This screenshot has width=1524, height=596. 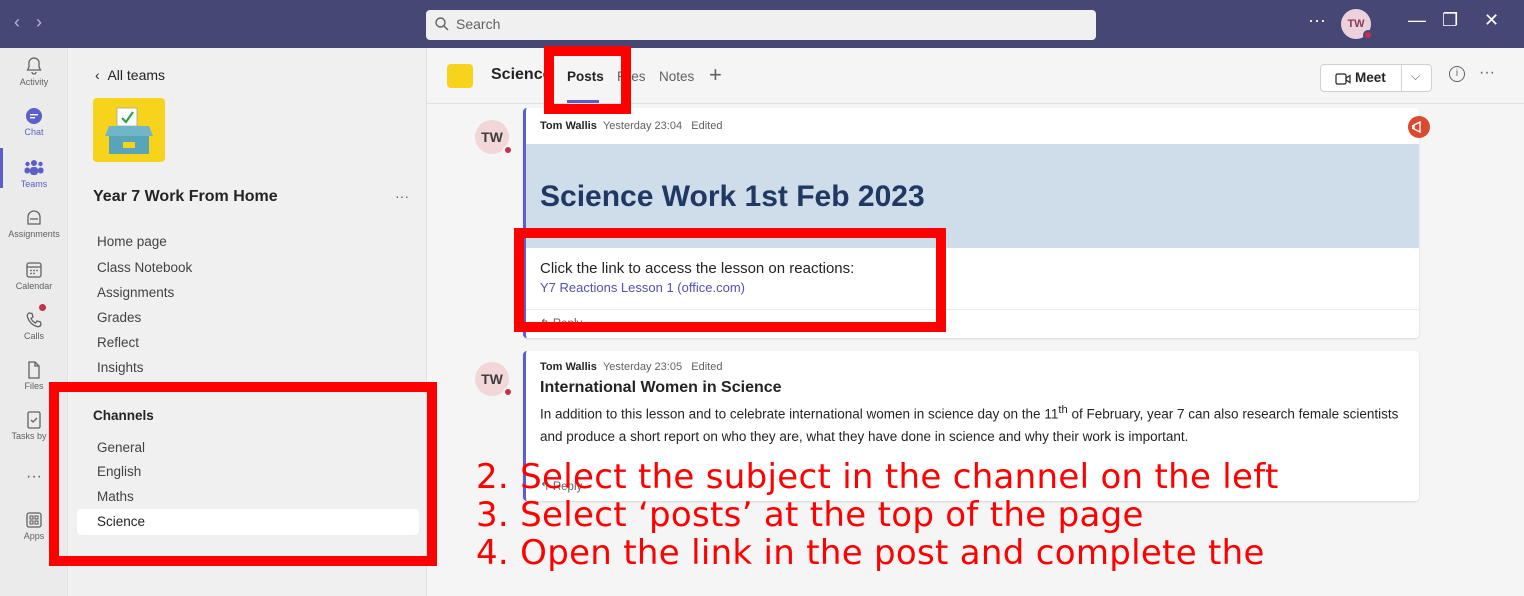 I want to click on calendar-icon, so click(x=34, y=270).